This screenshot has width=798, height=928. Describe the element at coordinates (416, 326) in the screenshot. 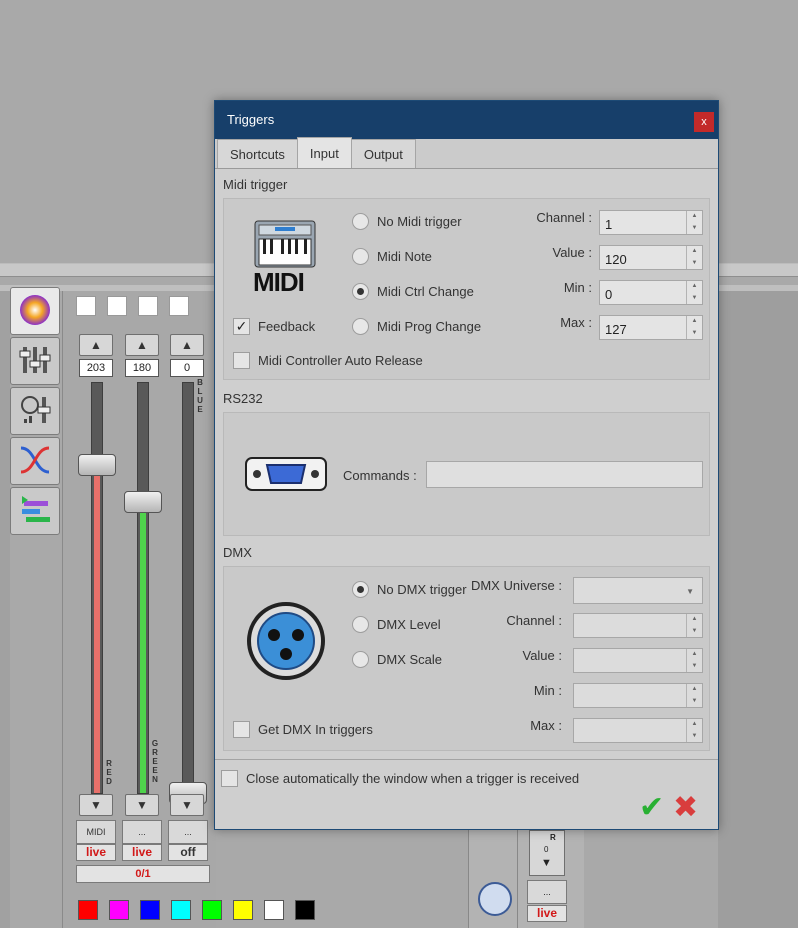

I see `radio-midi-prog-change: Midi Prog Change` at that location.